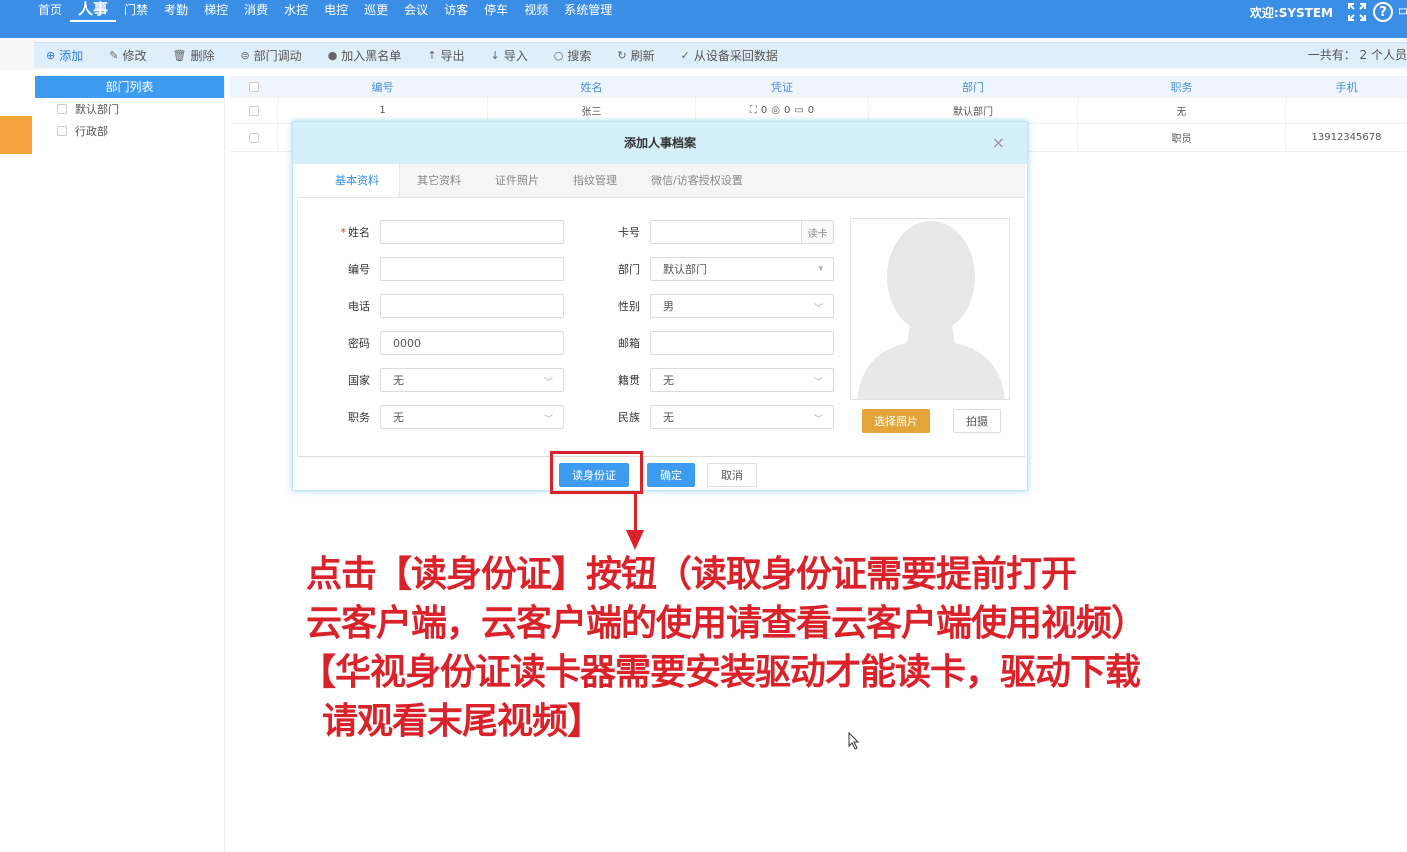  What do you see at coordinates (16, 135) in the screenshot?
I see `sidebar-marker` at bounding box center [16, 135].